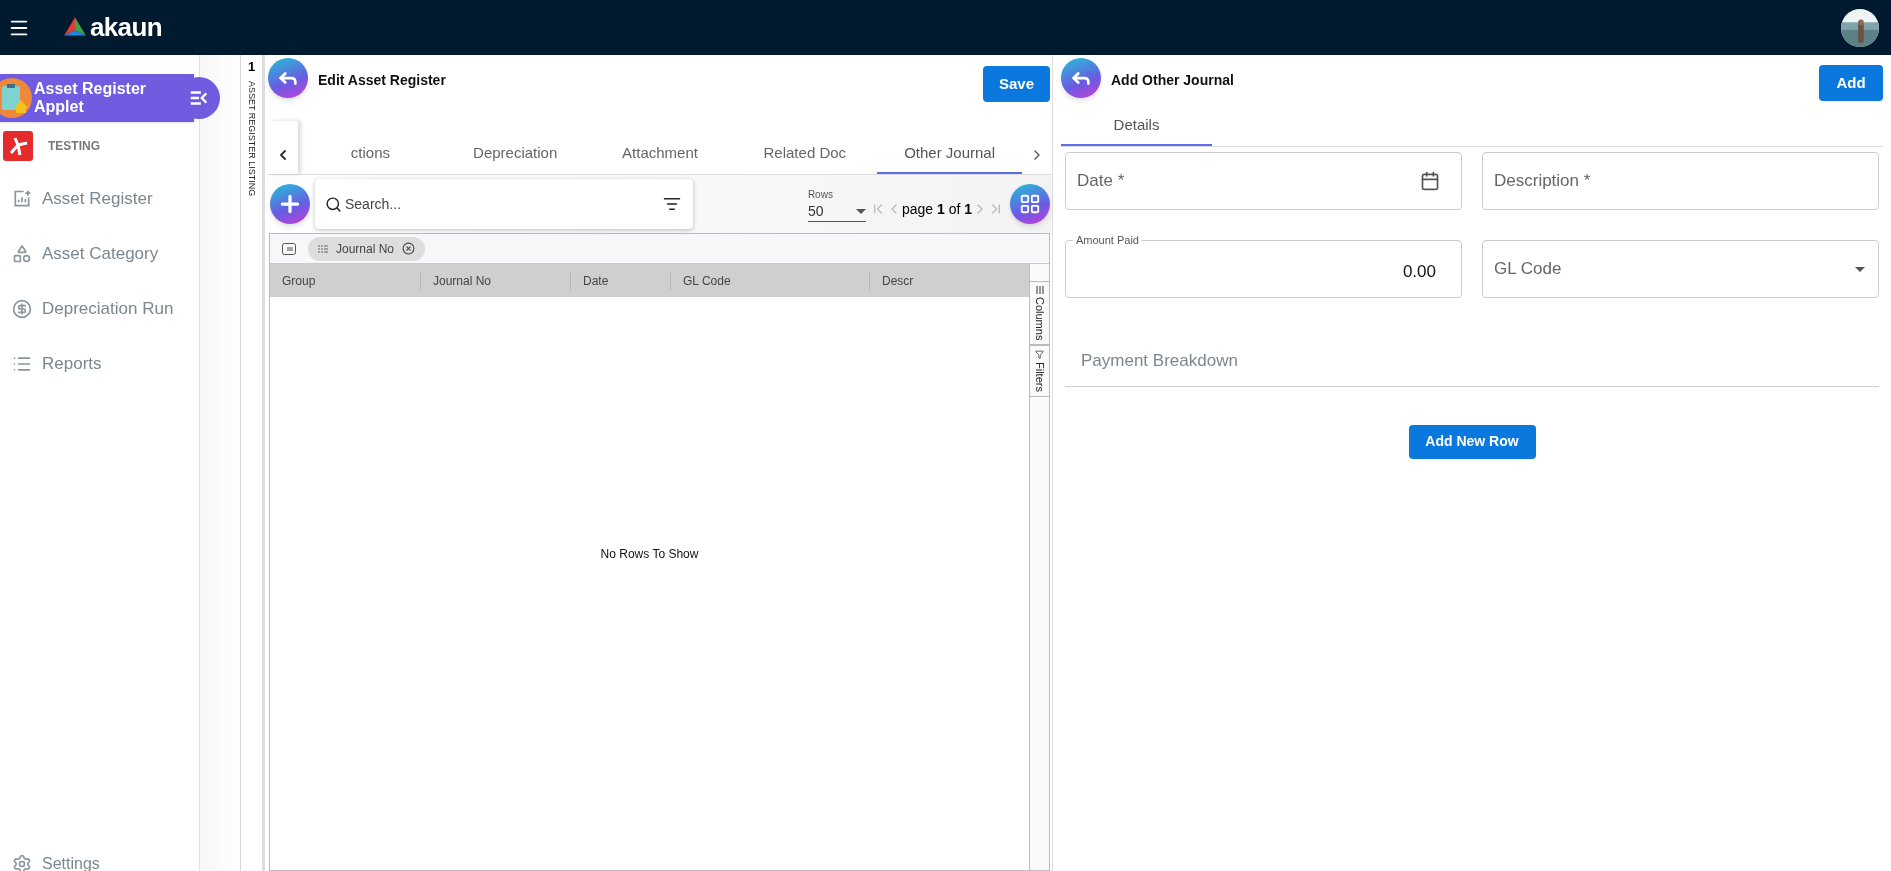 This screenshot has height=871, width=1891. Describe the element at coordinates (1039, 313) in the screenshot. I see `side-panel-button: Columns` at that location.